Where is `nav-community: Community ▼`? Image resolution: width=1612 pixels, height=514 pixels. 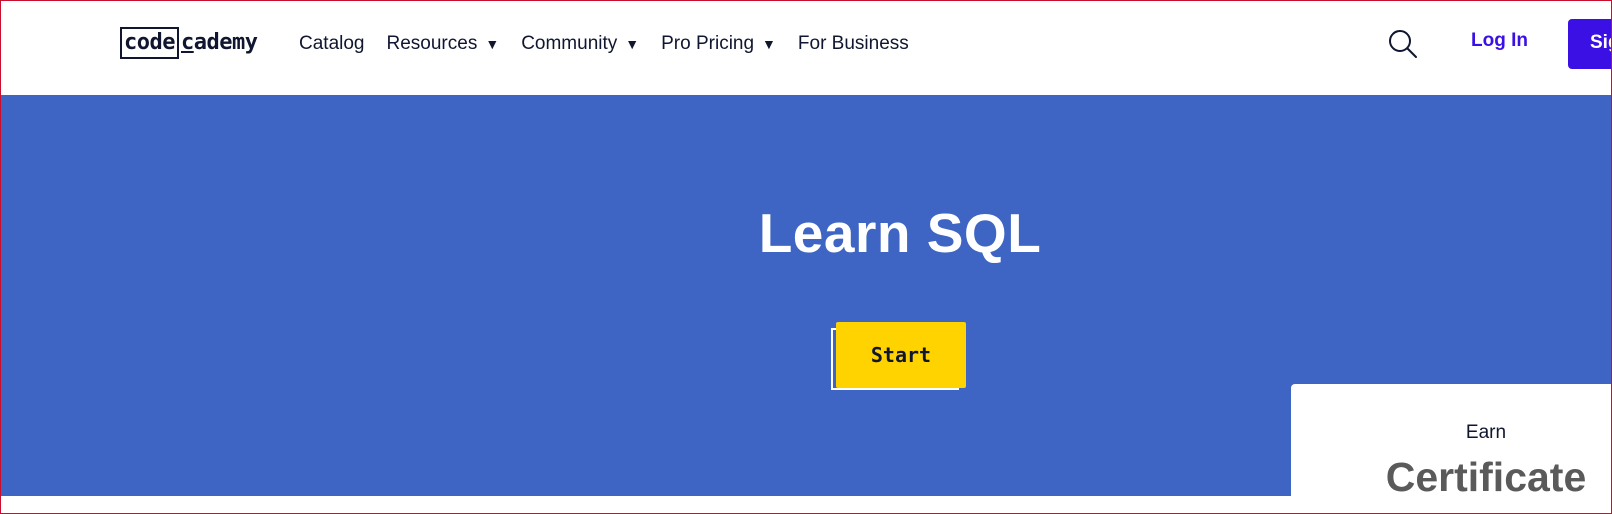
nav-community: Community ▼ is located at coordinates (580, 44).